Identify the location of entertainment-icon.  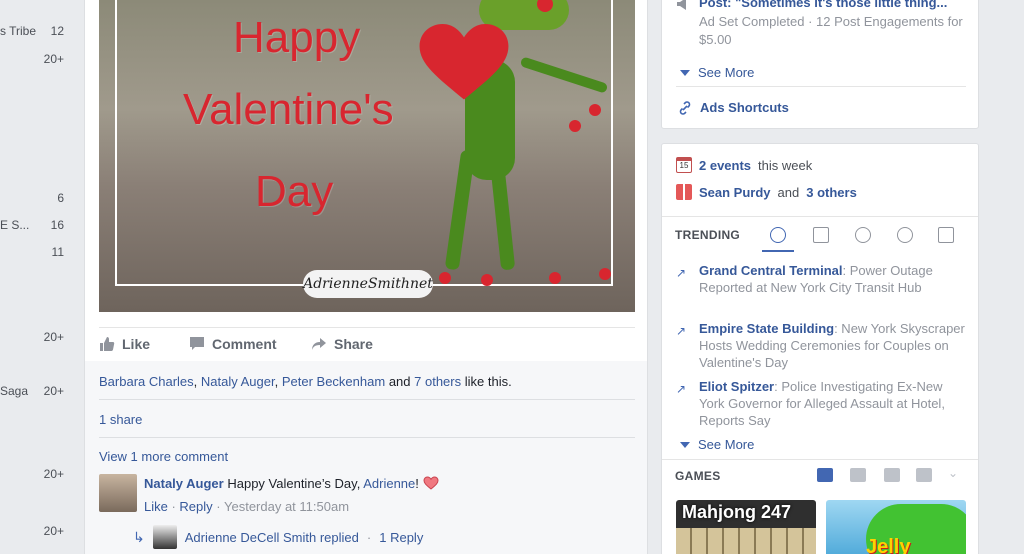
(946, 235).